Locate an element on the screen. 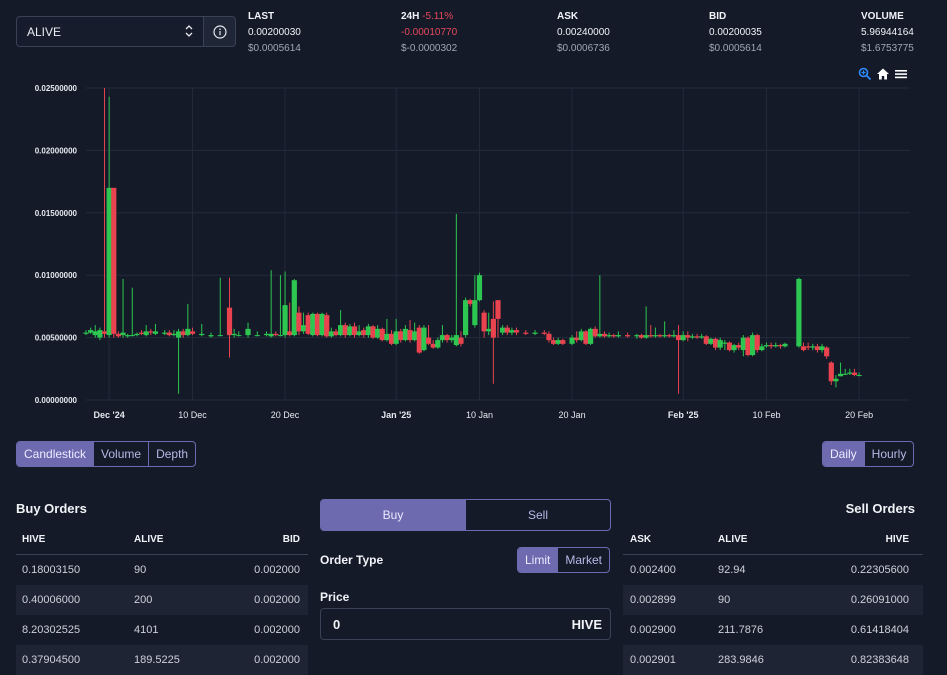 This screenshot has width=947, height=675. buy-order-row: 0.18003150 90 0.002000 is located at coordinates (162, 570).